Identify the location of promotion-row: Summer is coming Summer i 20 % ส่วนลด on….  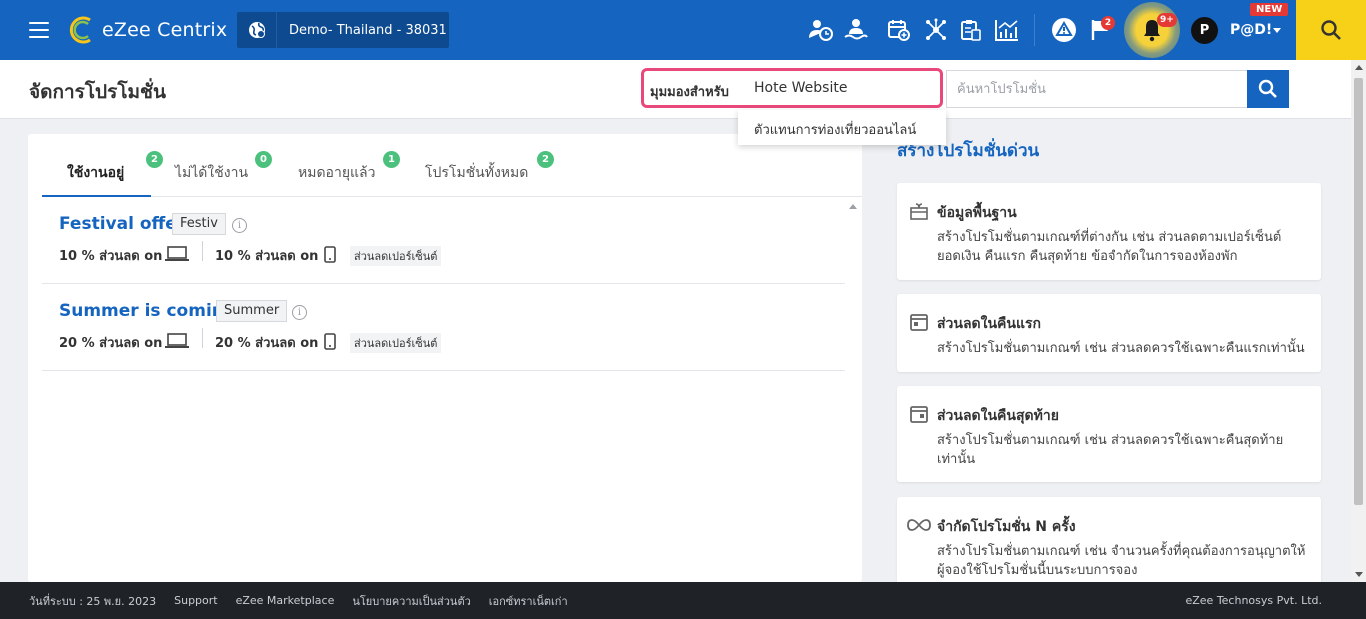
(443, 327).